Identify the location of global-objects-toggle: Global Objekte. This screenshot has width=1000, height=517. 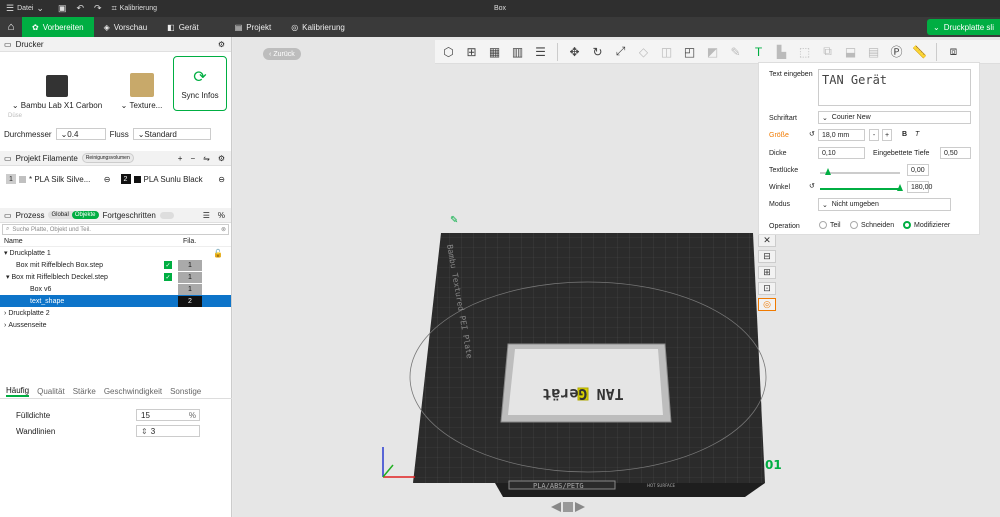
(73, 215).